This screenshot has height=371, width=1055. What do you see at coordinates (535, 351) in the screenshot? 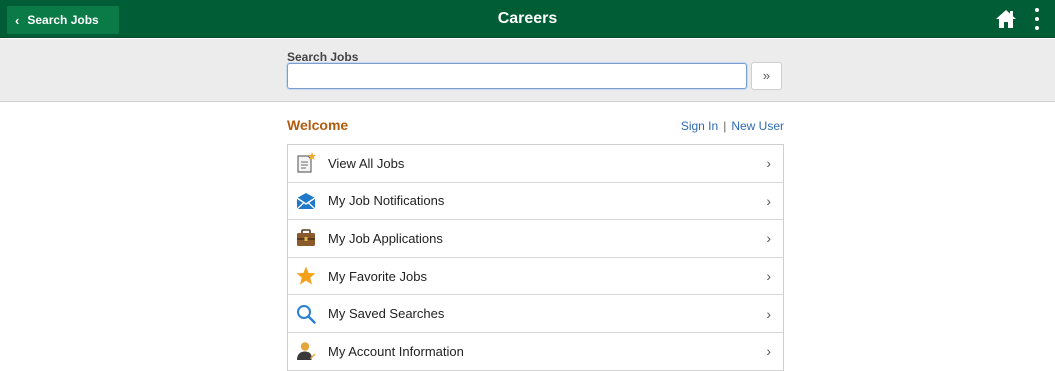
I see `menu-item-my-account-information: My Account Information ›` at bounding box center [535, 351].